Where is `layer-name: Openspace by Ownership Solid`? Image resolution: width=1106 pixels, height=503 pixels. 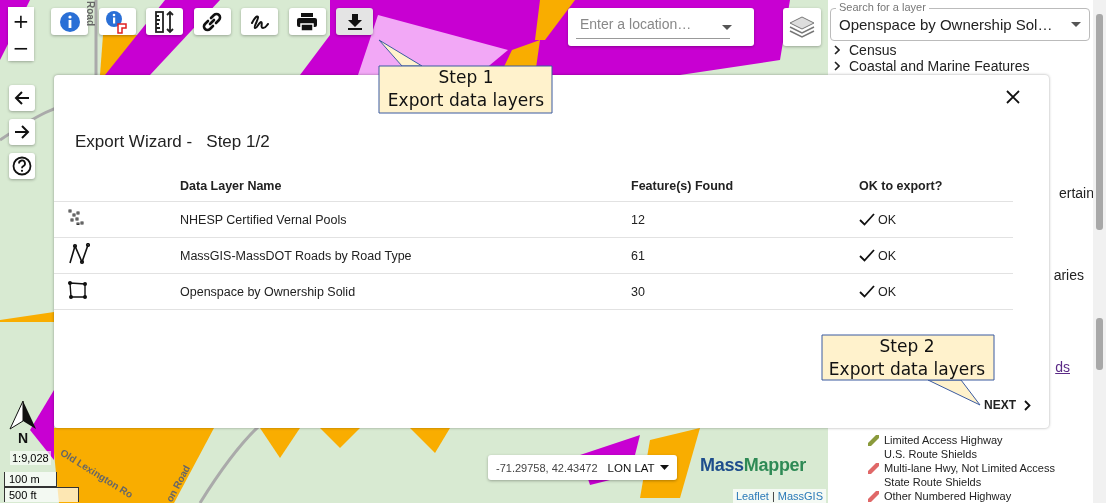
layer-name: Openspace by Ownership Solid is located at coordinates (268, 291).